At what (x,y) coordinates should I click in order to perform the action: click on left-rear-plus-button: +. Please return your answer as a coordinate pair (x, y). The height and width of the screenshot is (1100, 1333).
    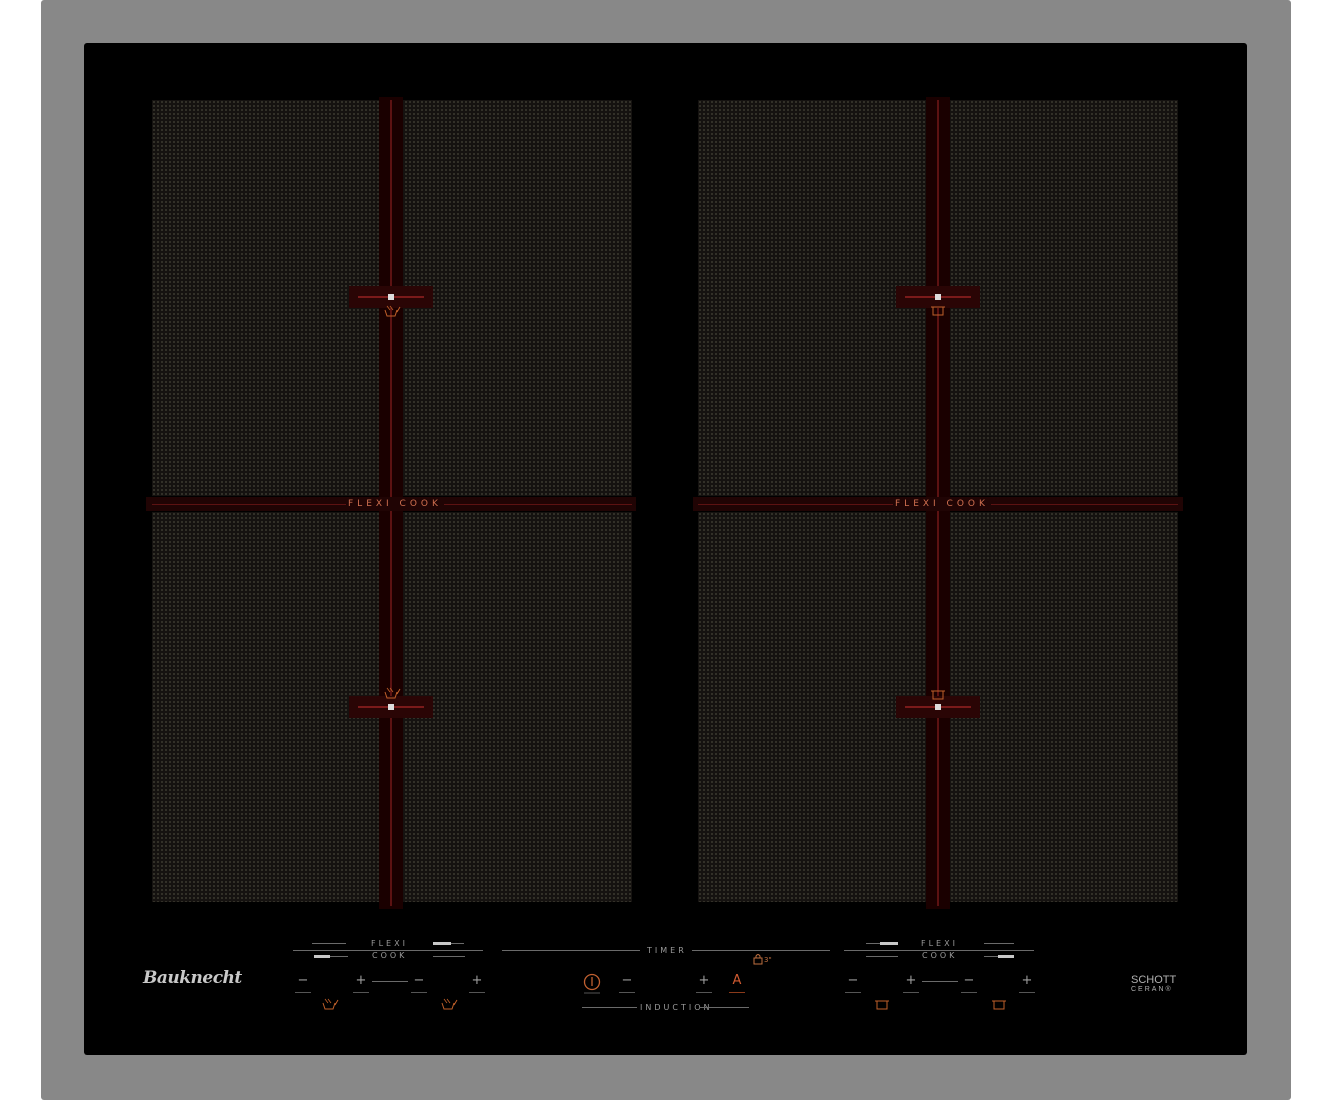
    Looking at the image, I should click on (477, 982).